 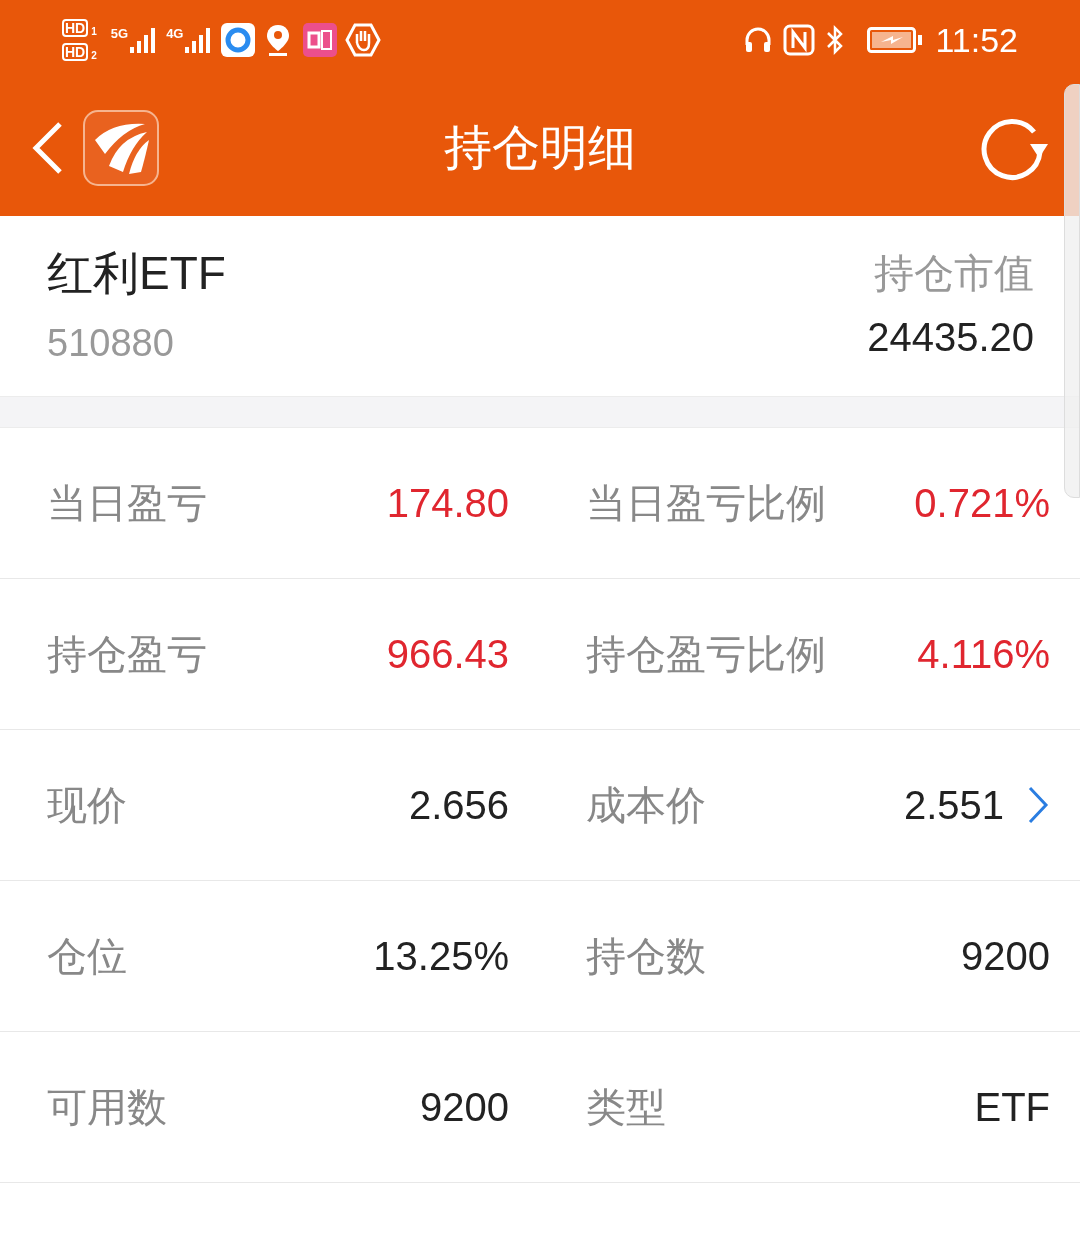 I want to click on chevron-right-icon, so click(x=1038, y=805).